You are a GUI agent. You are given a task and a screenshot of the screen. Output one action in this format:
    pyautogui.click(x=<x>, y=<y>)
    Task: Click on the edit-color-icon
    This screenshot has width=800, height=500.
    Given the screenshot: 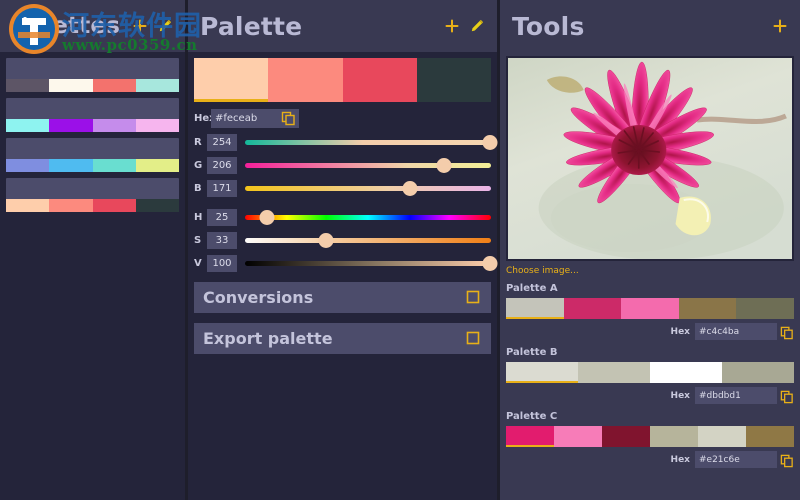 What is the action you would take?
    pyautogui.click(x=477, y=26)
    